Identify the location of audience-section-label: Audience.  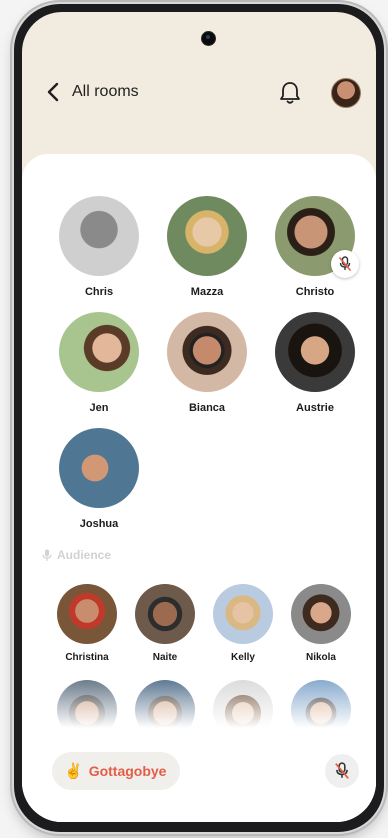
(76, 555).